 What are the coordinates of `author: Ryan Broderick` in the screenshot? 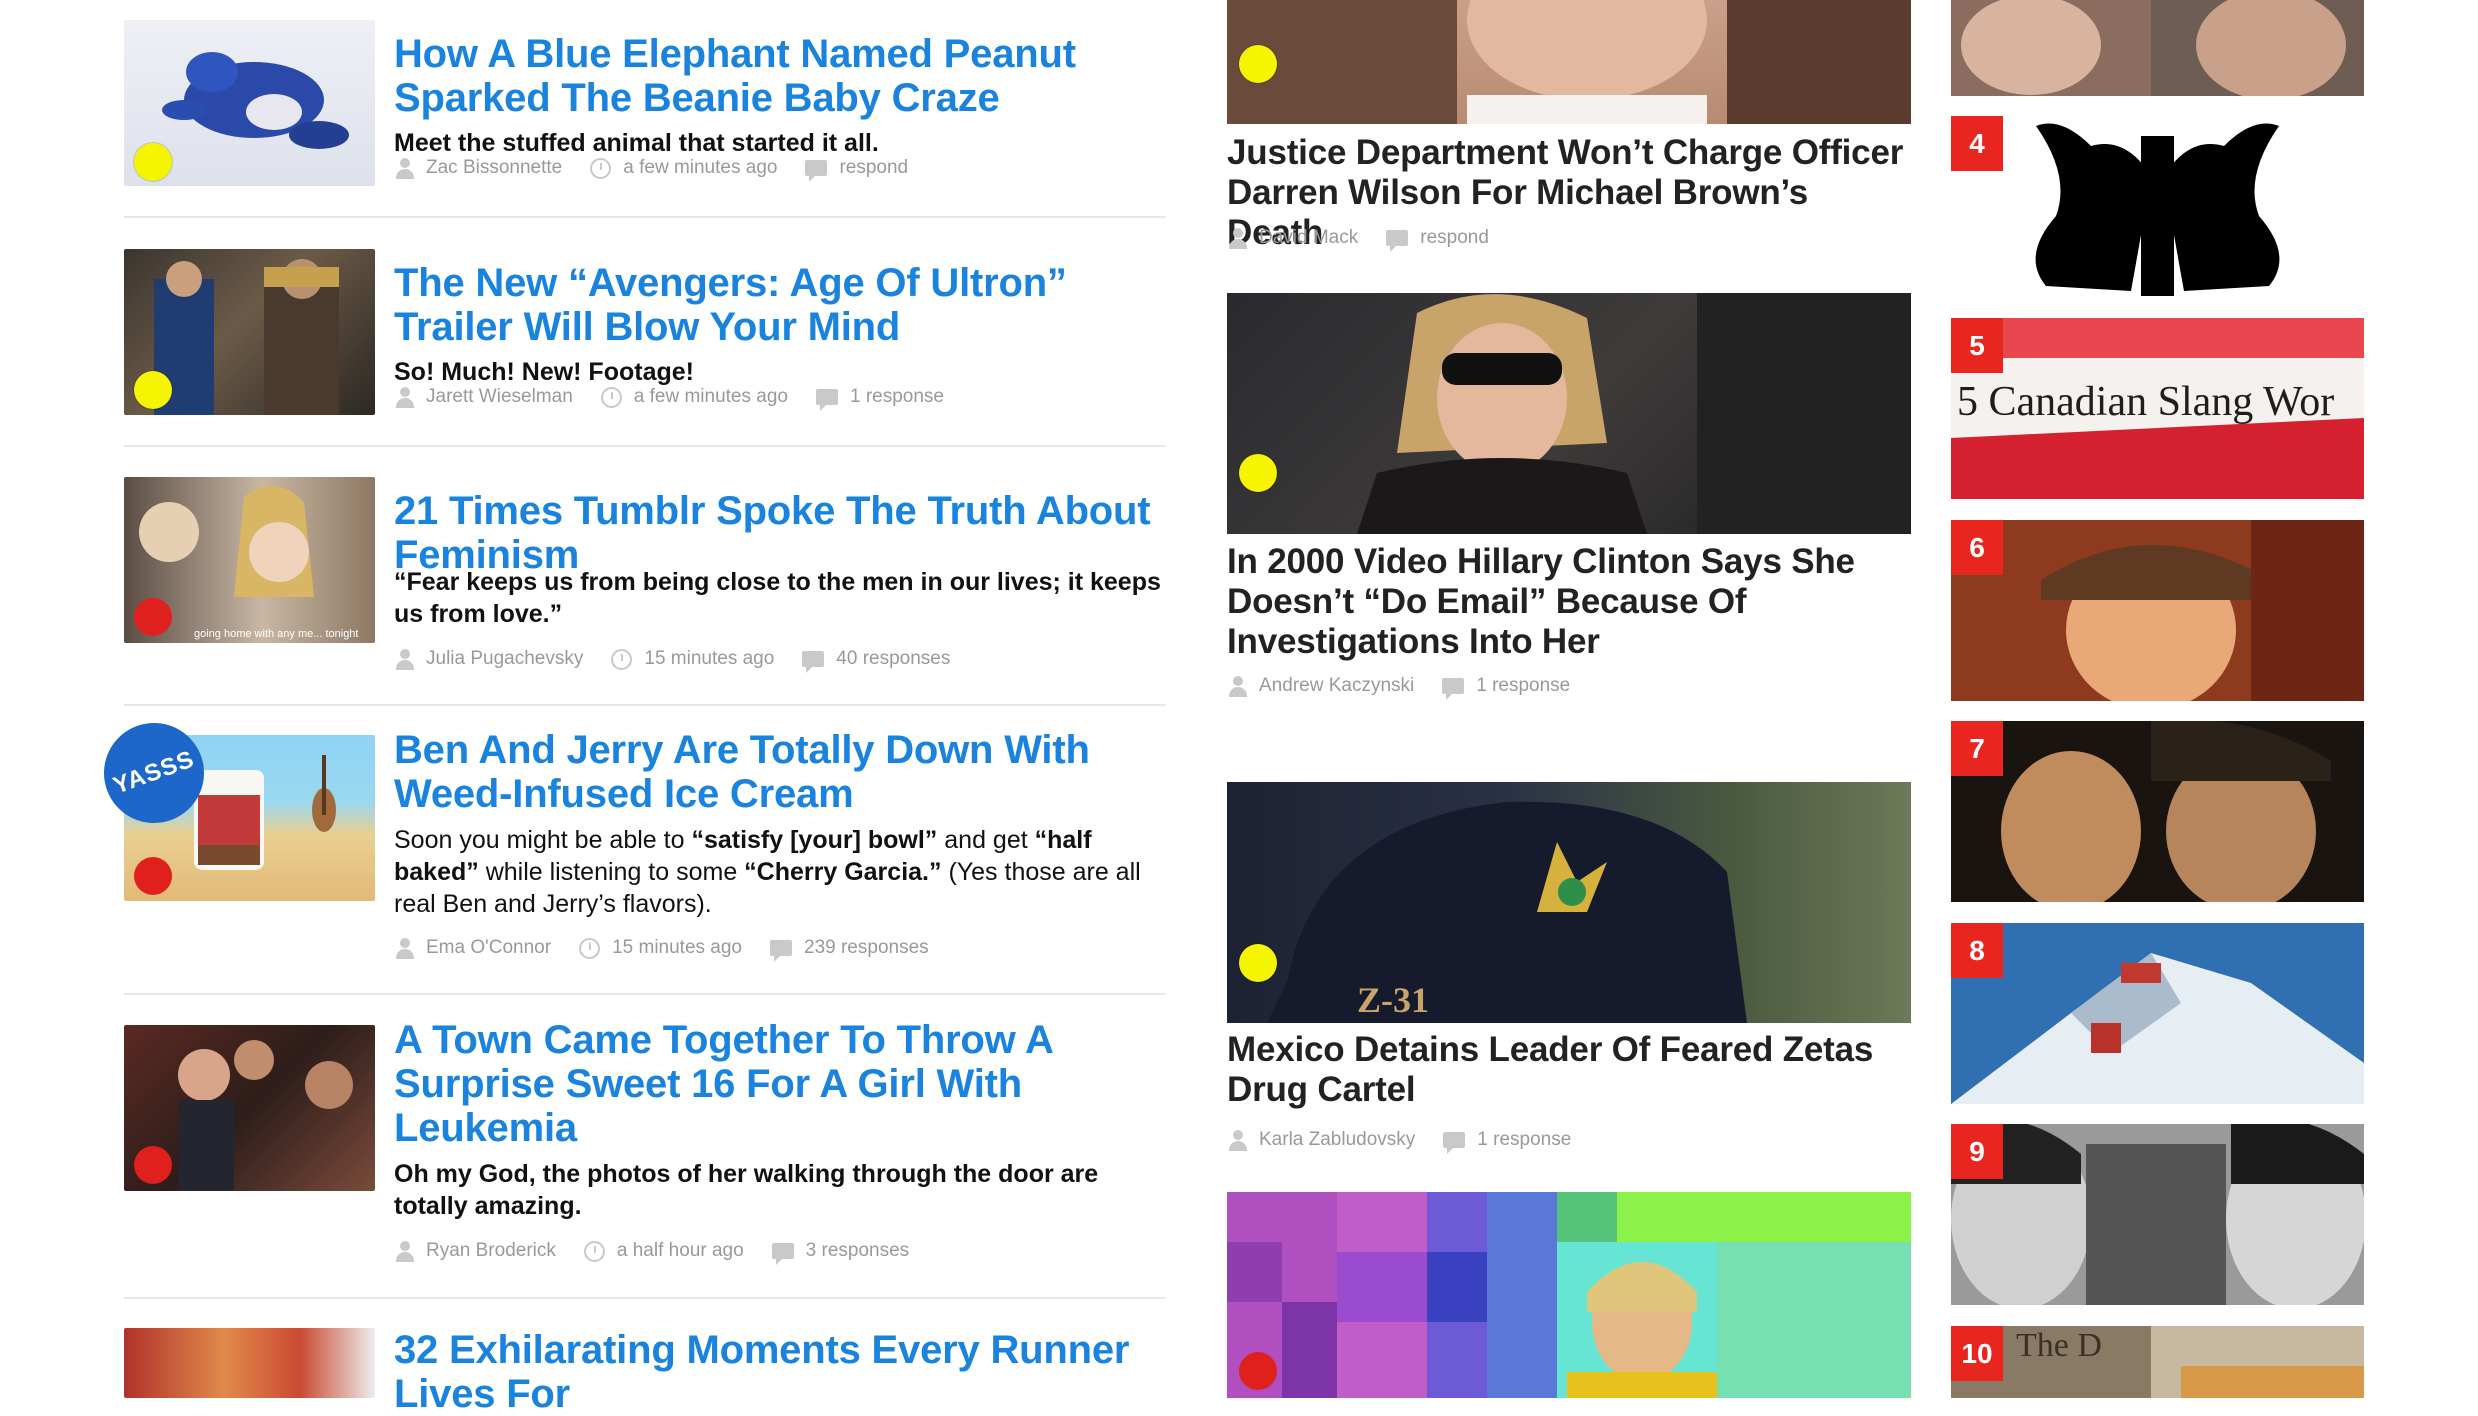 It's located at (475, 1251).